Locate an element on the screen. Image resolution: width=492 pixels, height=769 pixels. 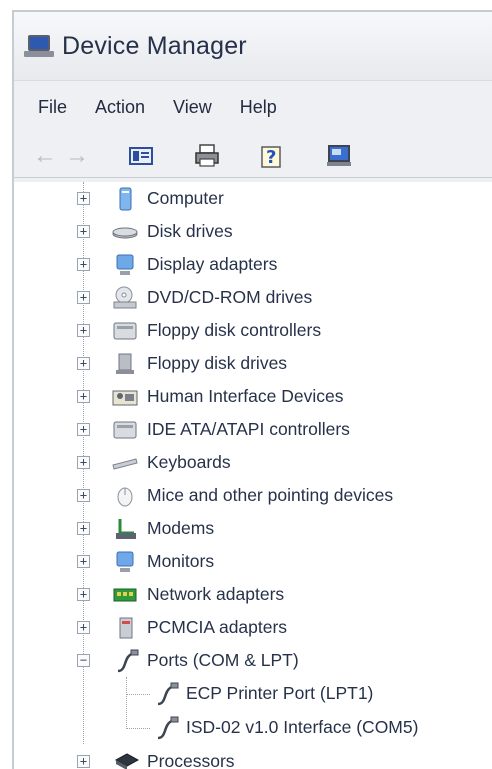
menu-file: File is located at coordinates (52, 107).